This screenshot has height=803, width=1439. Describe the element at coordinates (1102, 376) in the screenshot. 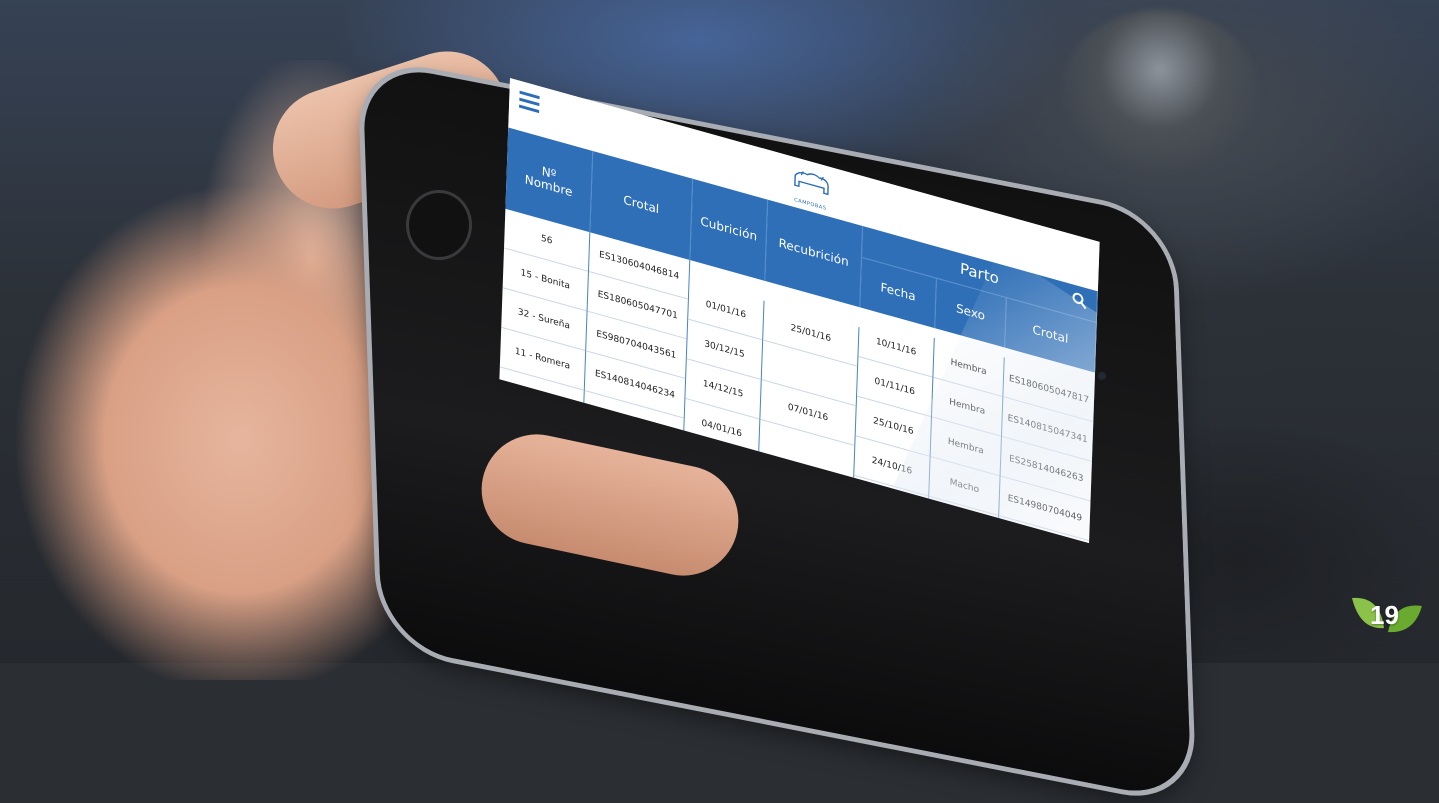

I see `front-camera` at that location.